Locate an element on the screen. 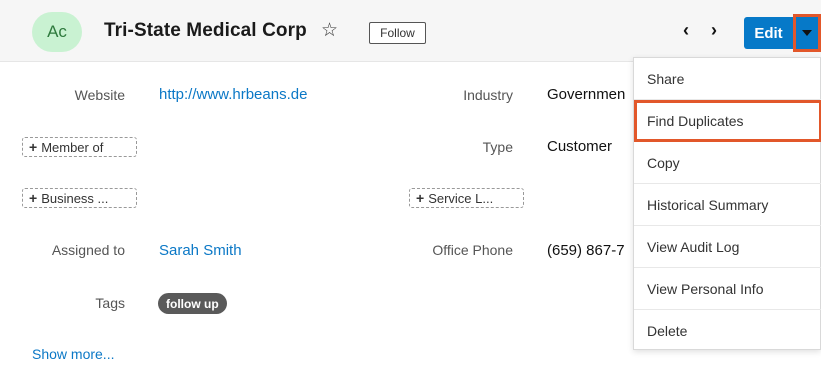 This screenshot has width=821, height=367. menu-item-view-personal-info: View Personal Info is located at coordinates (727, 289).